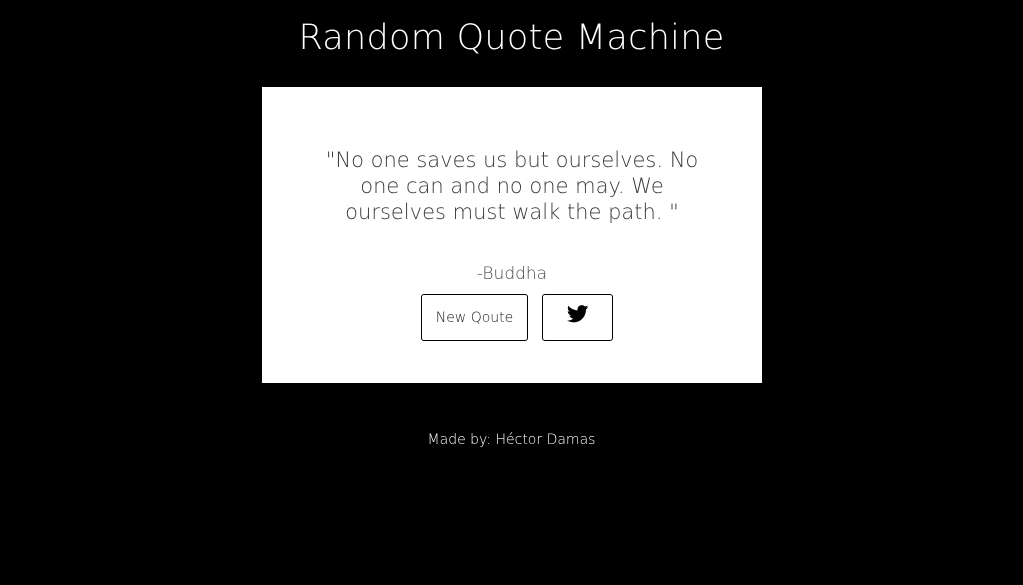  What do you see at coordinates (474, 317) in the screenshot?
I see `new-quote-button: New Qoute` at bounding box center [474, 317].